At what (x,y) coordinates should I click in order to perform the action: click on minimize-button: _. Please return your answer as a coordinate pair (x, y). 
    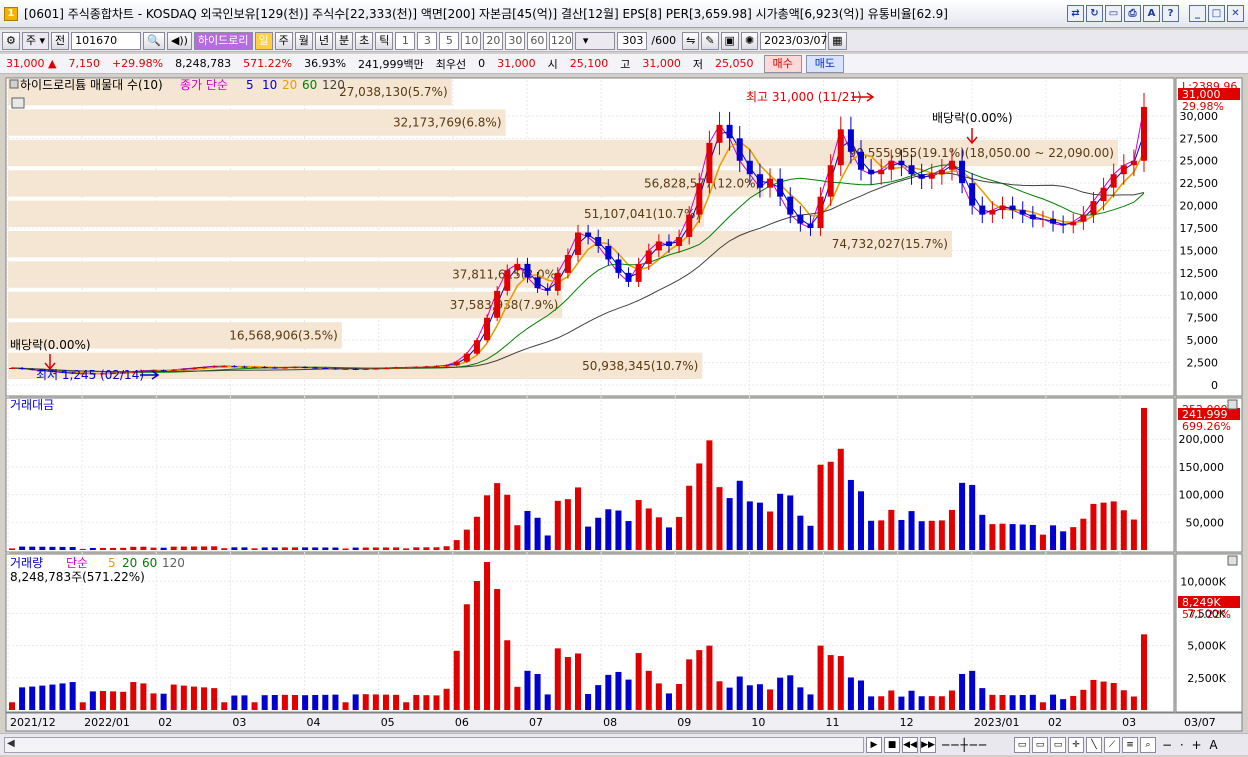
    Looking at the image, I should click on (1197, 13).